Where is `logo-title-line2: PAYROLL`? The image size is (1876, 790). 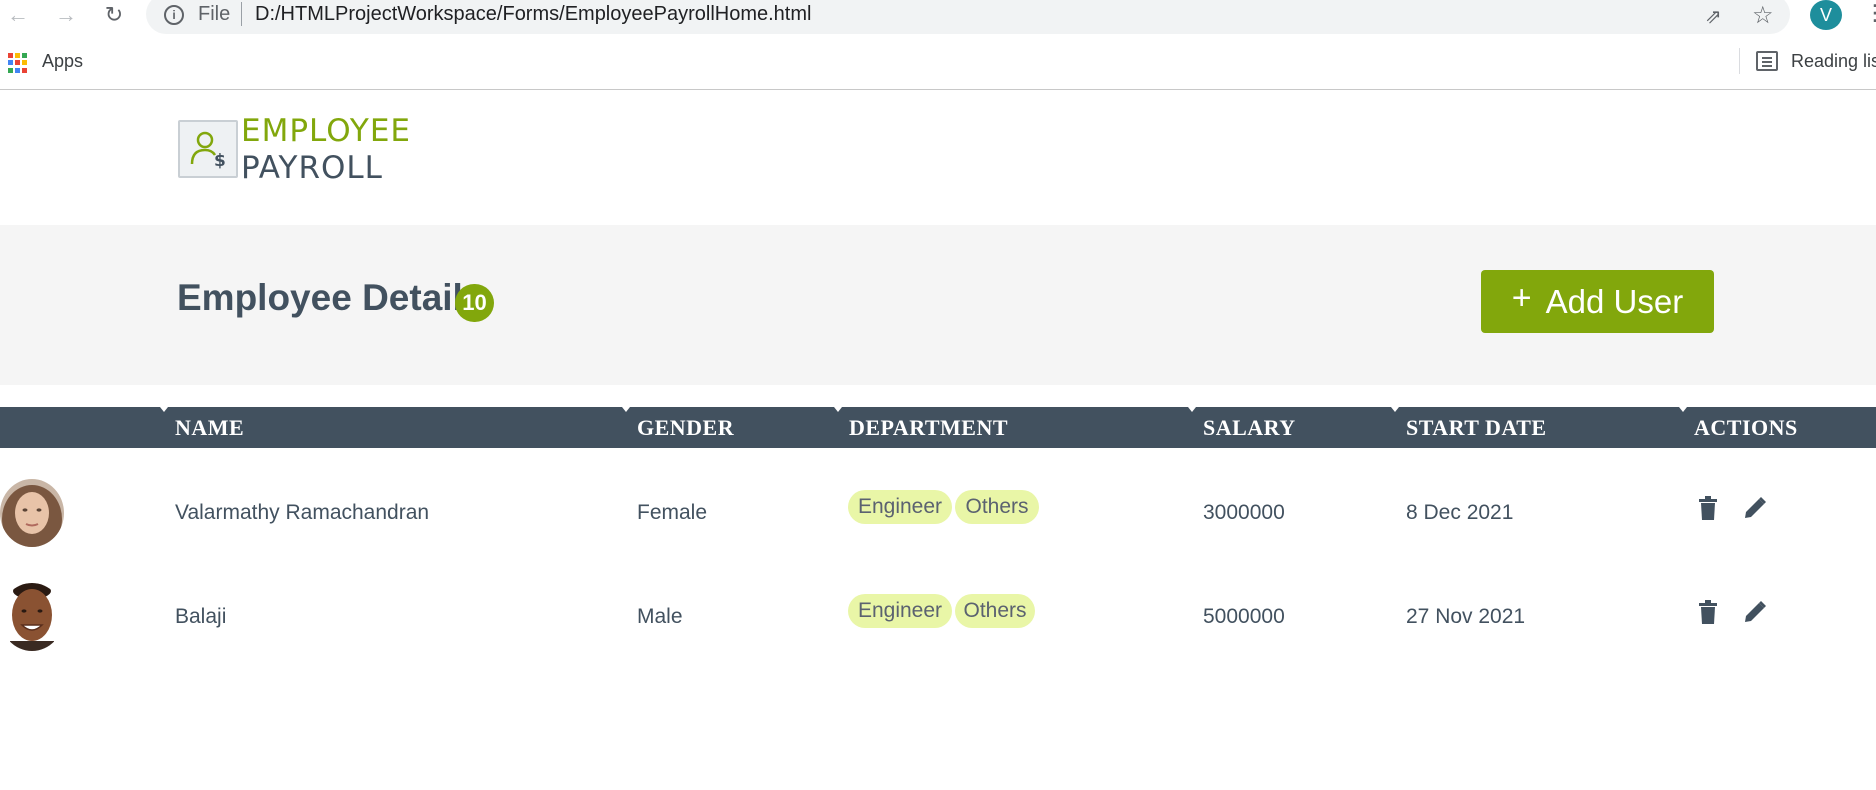
logo-title-line2: PAYROLL is located at coordinates (312, 168).